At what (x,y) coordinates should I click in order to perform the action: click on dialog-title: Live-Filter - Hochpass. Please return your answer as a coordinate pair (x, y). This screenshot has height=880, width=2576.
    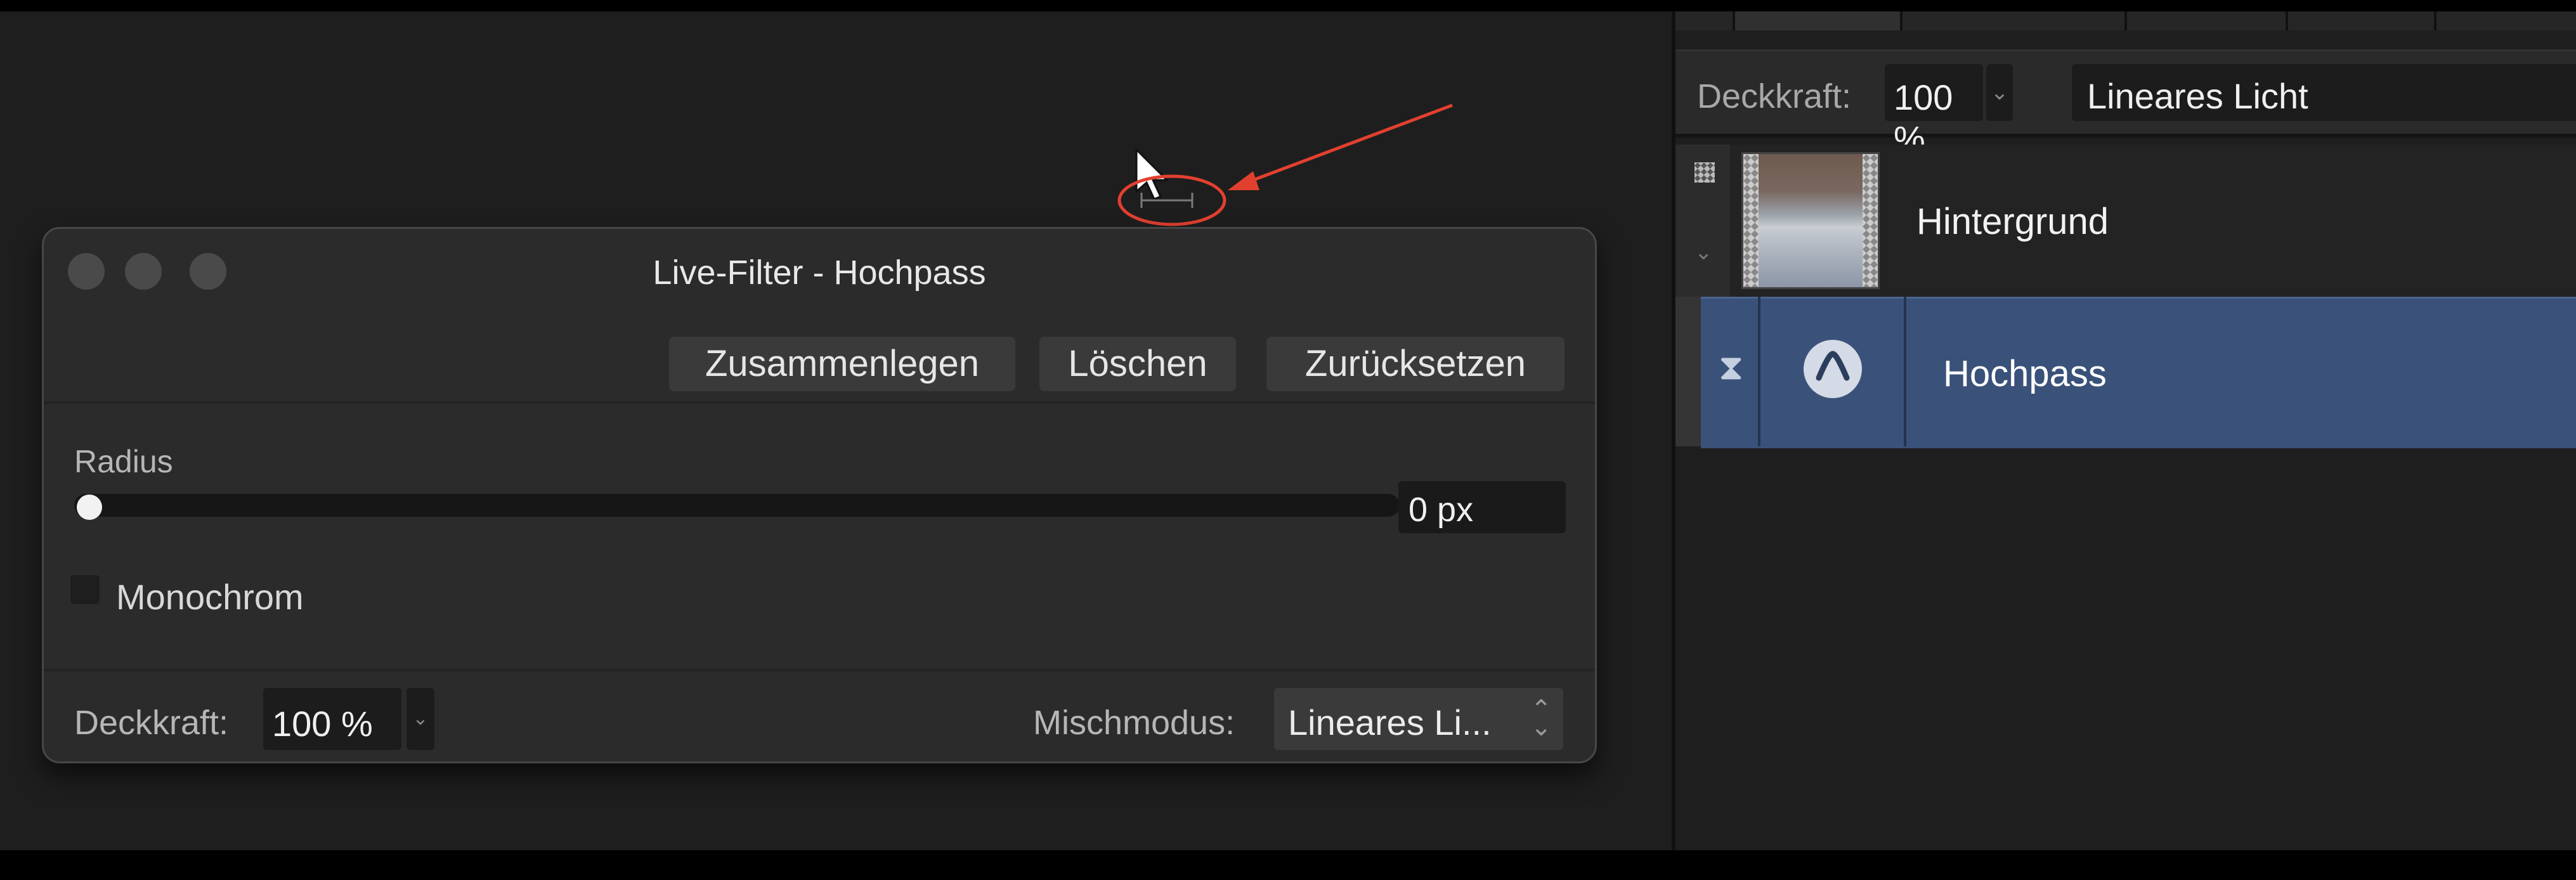
    Looking at the image, I should click on (820, 273).